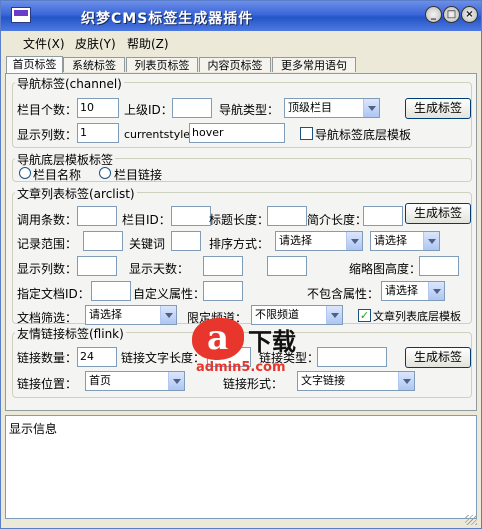 The width and height of the screenshot is (482, 529). I want to click on arc-days-label: 显示天数：, so click(159, 269).